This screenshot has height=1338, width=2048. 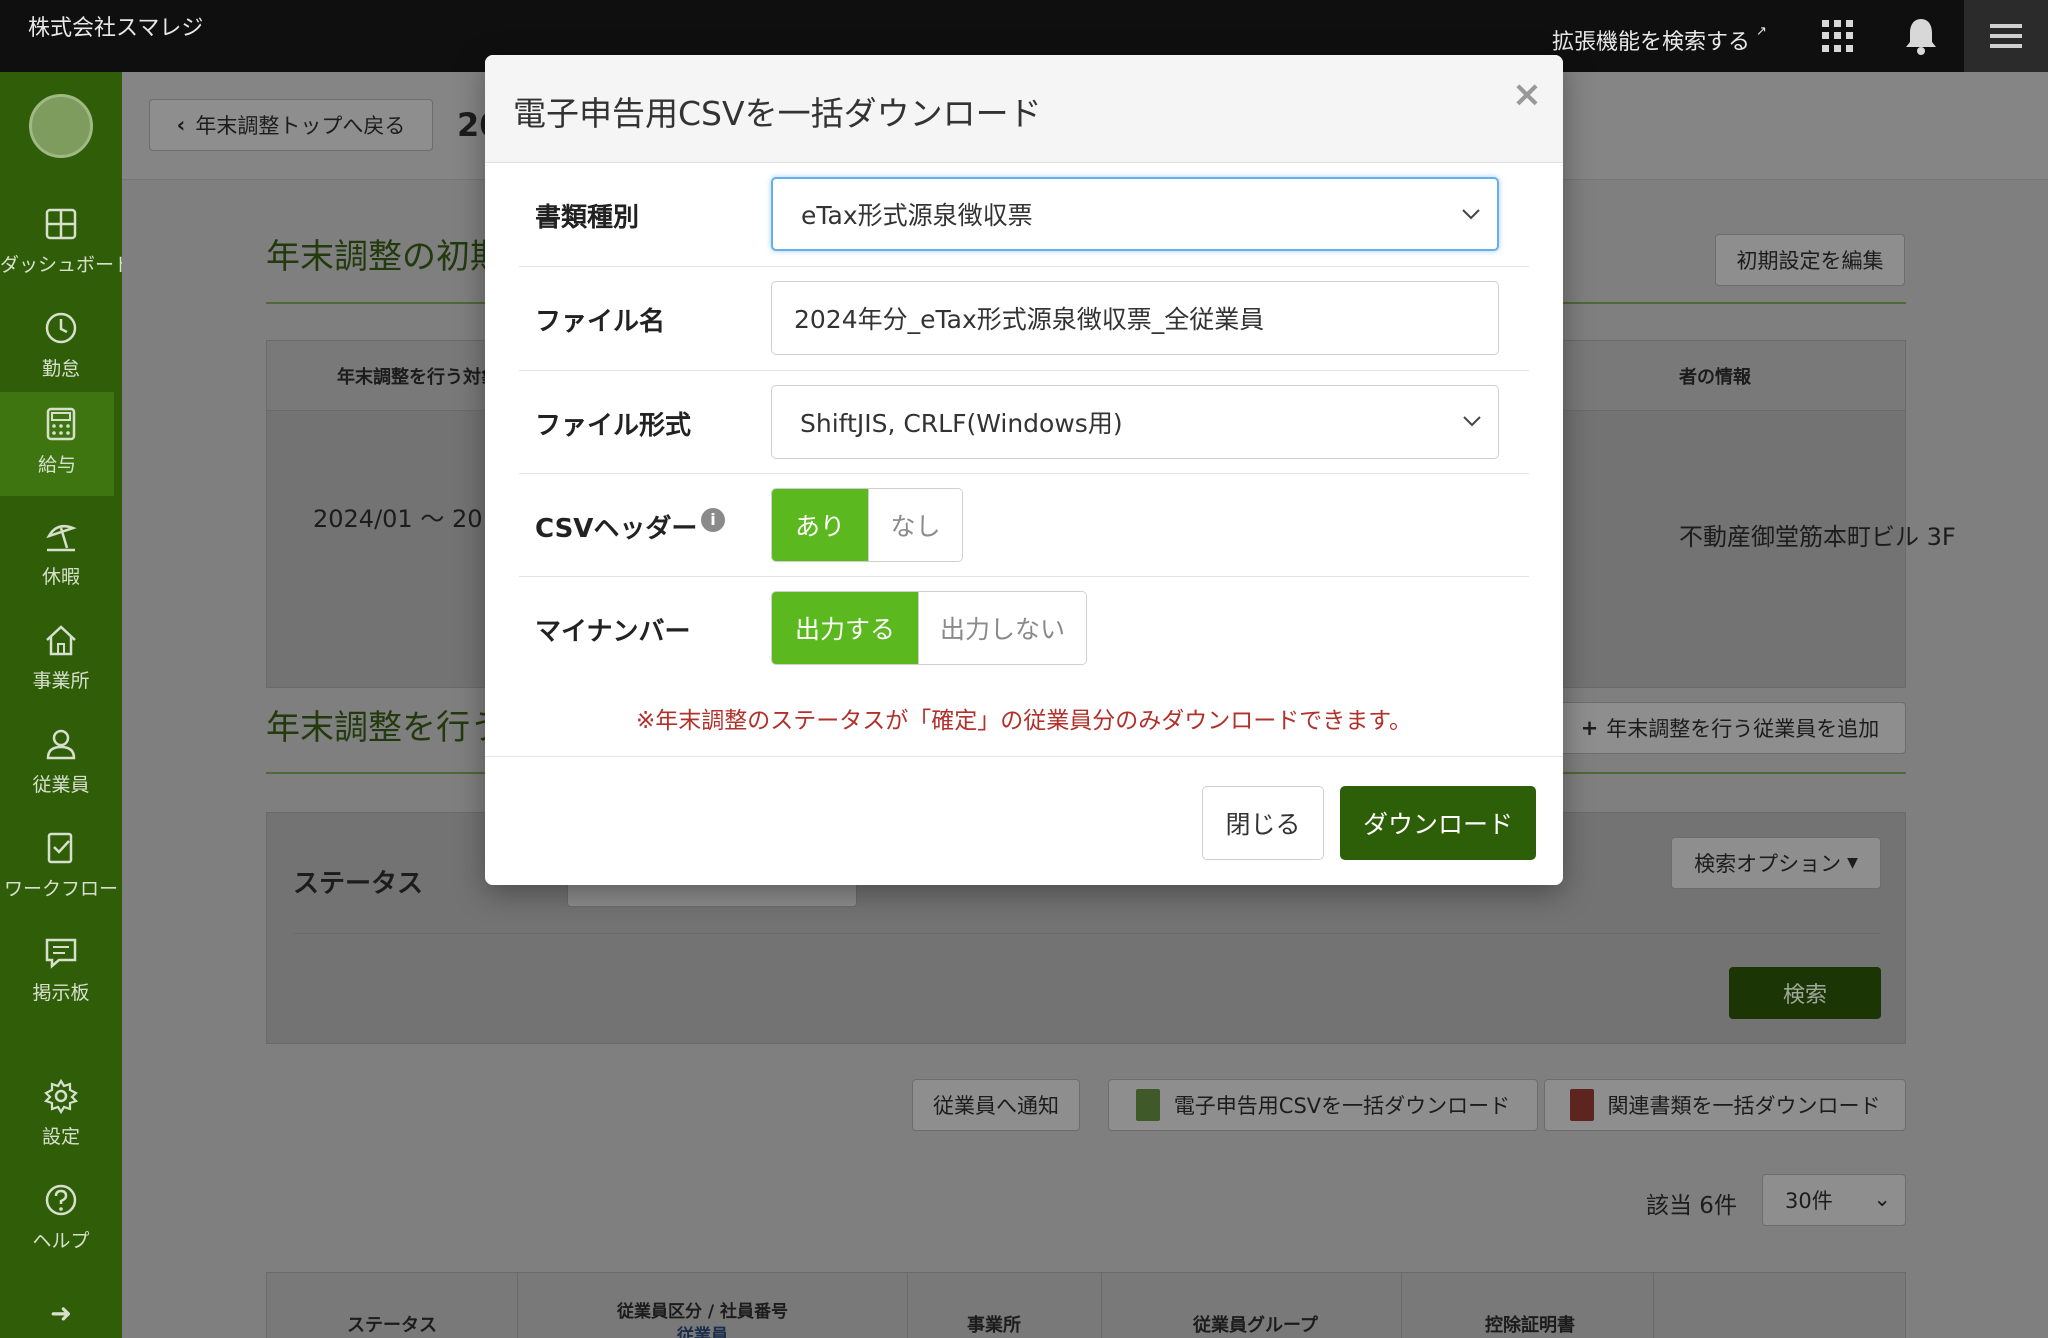 What do you see at coordinates (57, 444) in the screenshot?
I see `sidebar-item-payroll: 給与` at bounding box center [57, 444].